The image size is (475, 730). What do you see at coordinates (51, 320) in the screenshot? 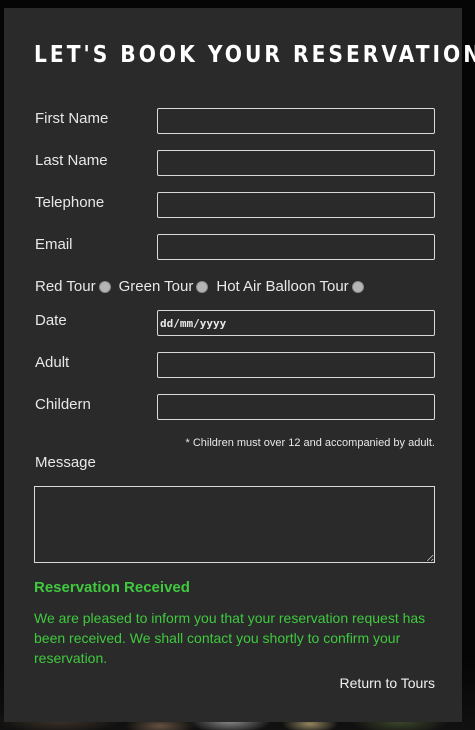
I see `date-label: Date` at bounding box center [51, 320].